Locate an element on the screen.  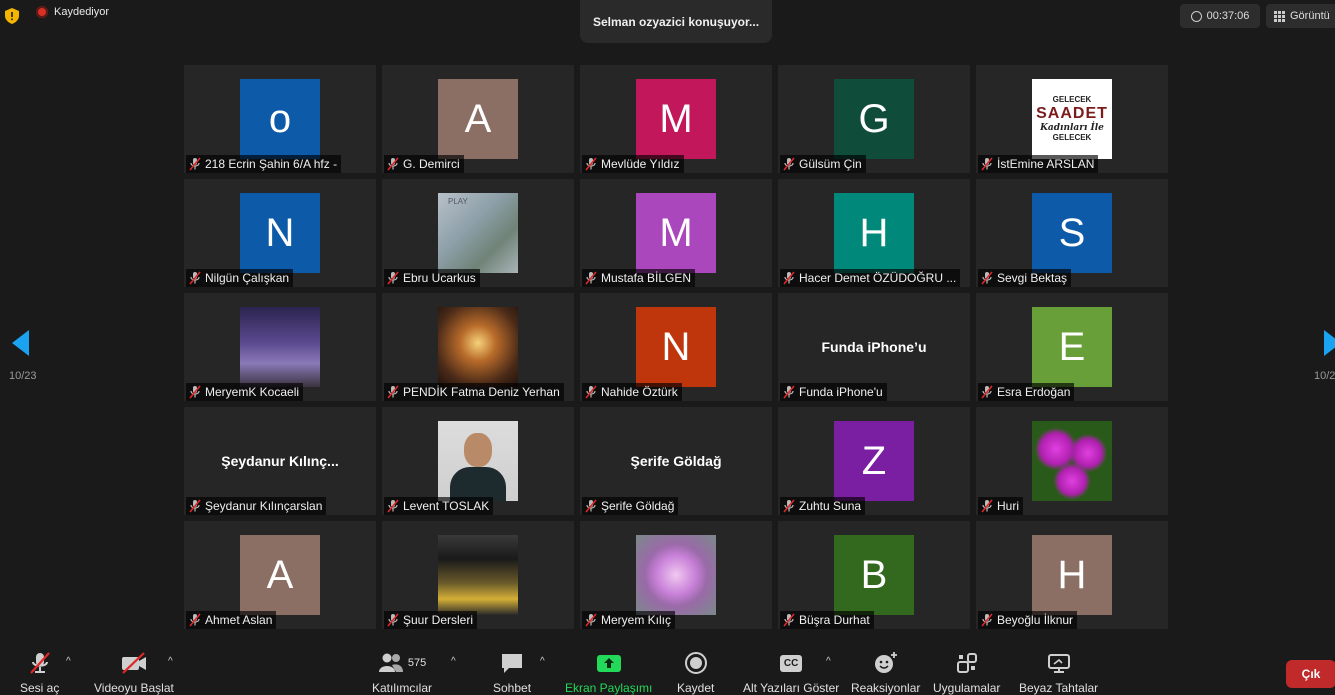
captions-options-chevron-icon: ^ is located at coordinates (828, 661).